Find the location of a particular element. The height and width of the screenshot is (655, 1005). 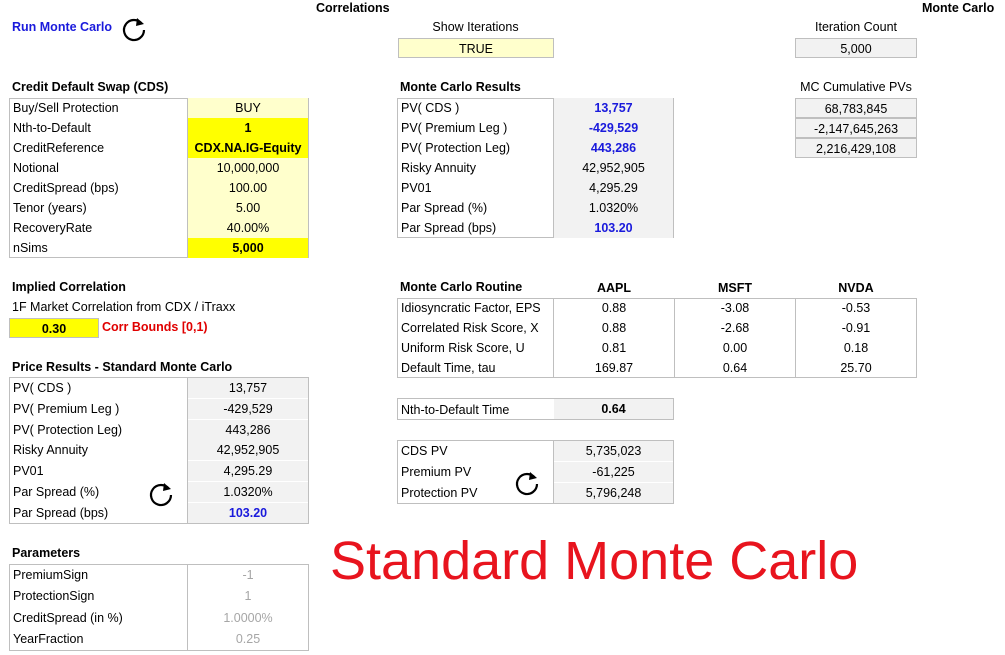

routine-row-value: 0.64 is located at coordinates (735, 368).